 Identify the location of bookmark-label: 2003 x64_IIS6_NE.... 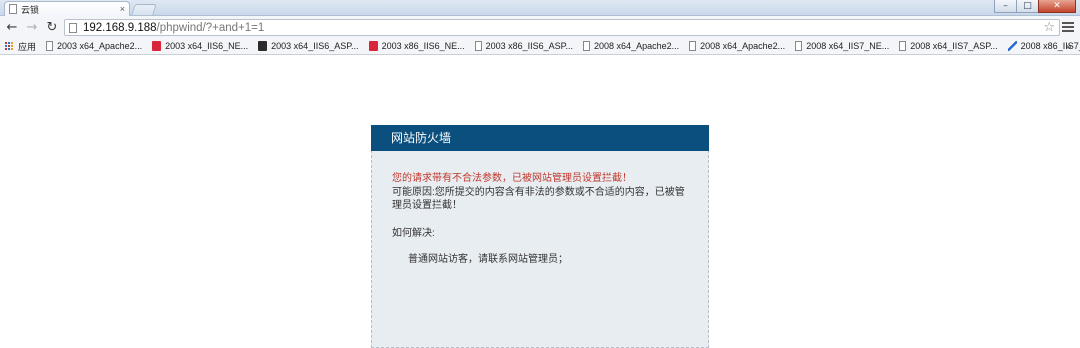
(207, 46).